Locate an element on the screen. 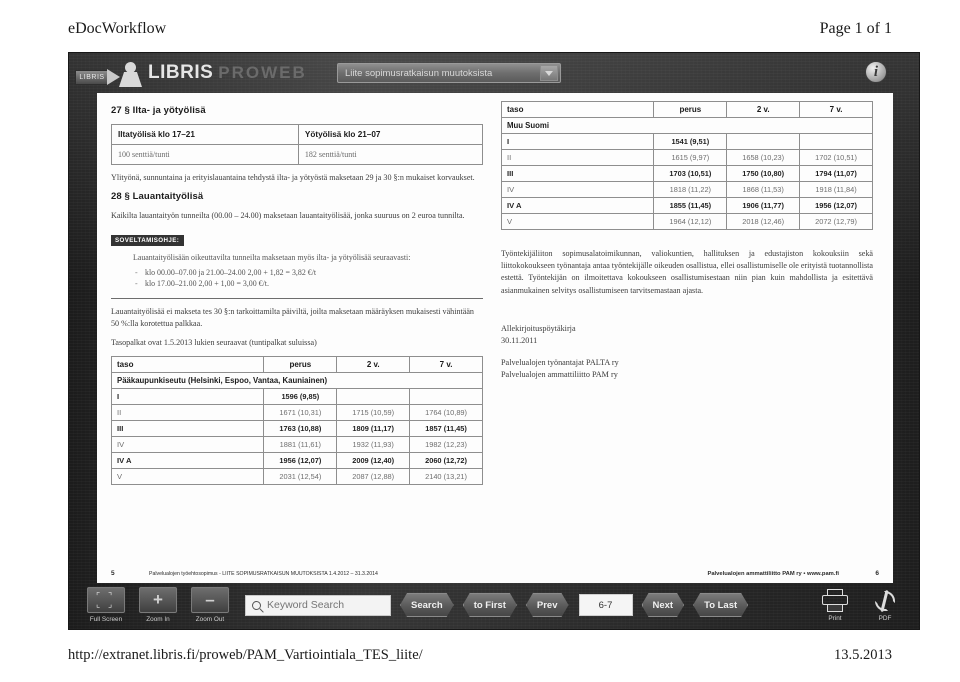 The image size is (960, 682). search-icon is located at coordinates (256, 605).